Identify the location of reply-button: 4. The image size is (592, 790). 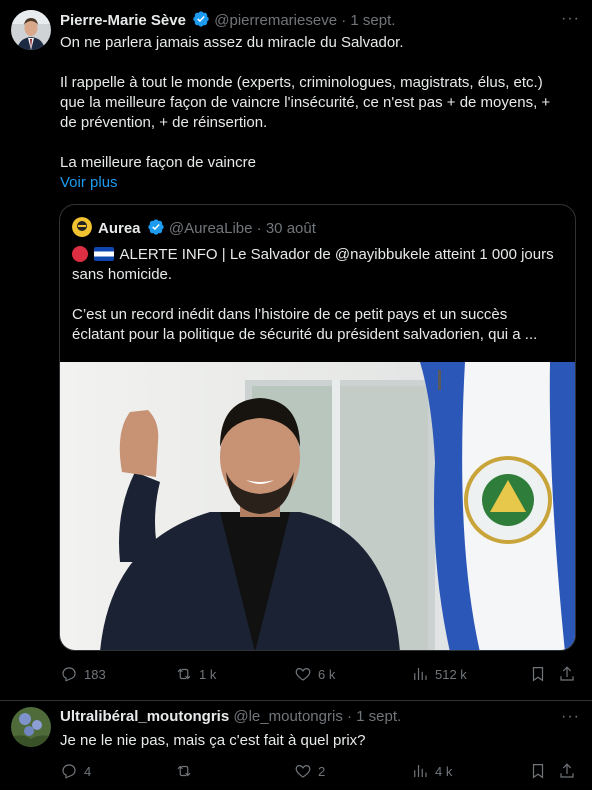
(75, 771).